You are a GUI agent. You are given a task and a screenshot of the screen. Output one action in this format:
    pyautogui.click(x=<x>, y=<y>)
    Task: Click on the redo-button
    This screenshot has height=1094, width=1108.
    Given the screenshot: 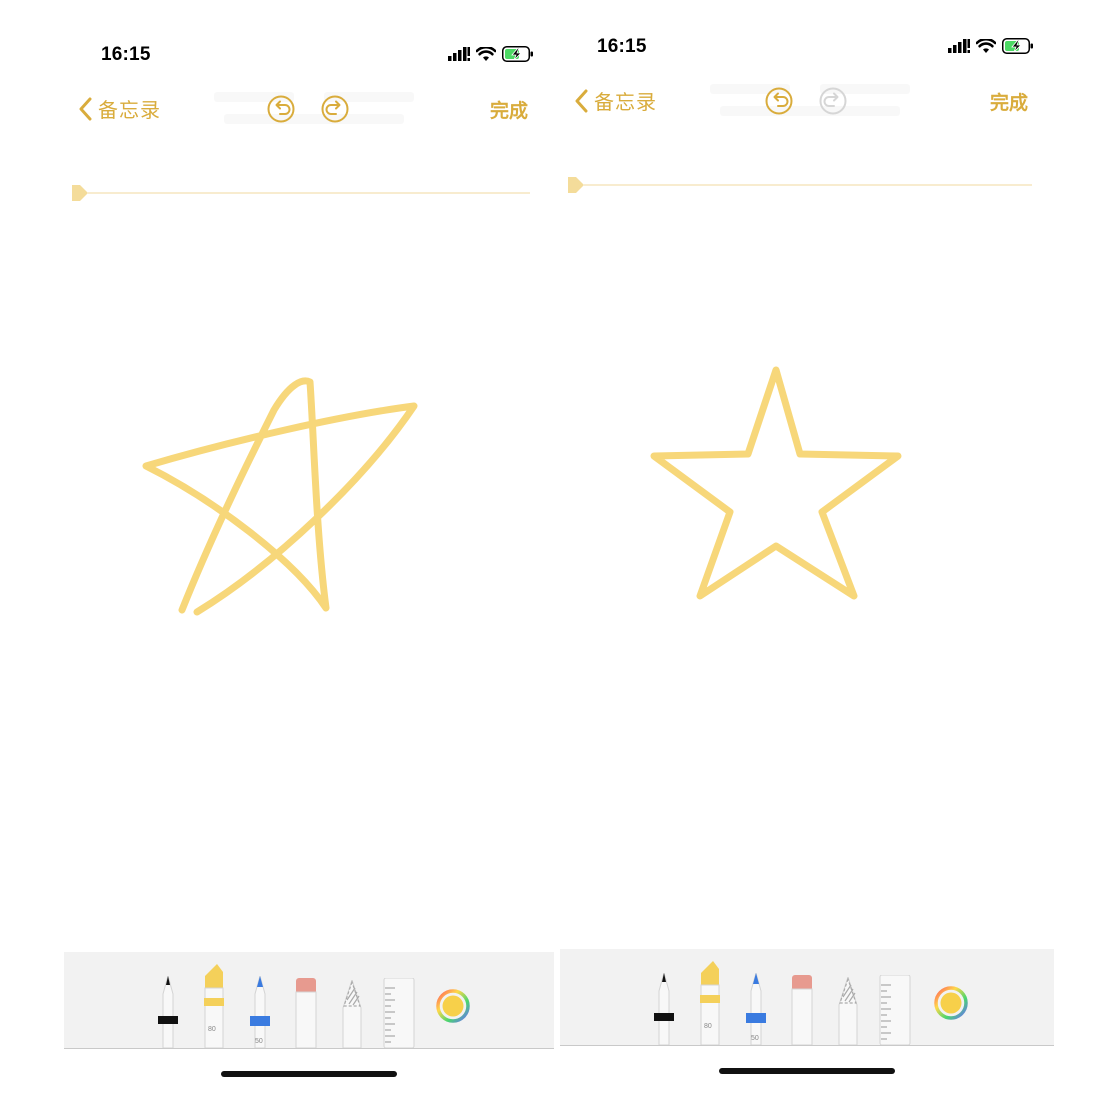 What is the action you would take?
    pyautogui.click(x=335, y=109)
    